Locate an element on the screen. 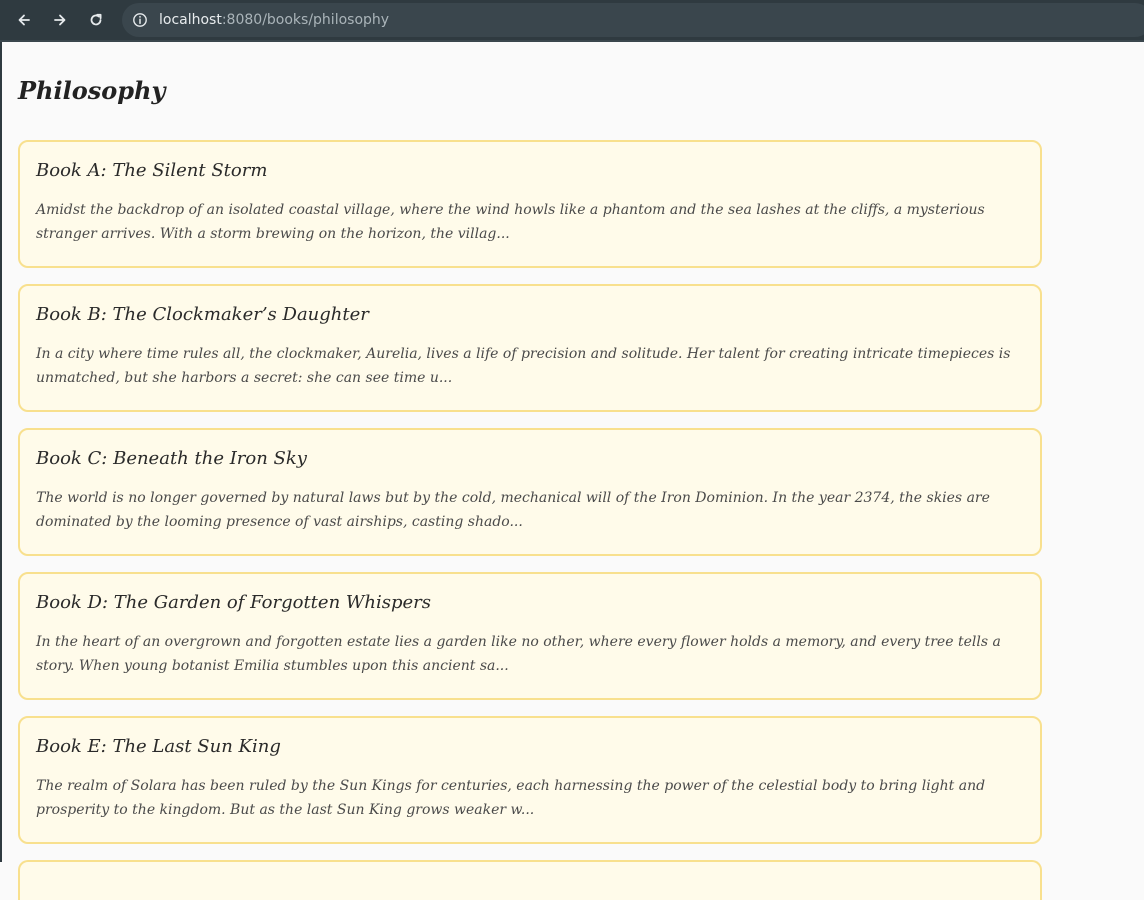 The width and height of the screenshot is (1144, 900). browser-toolbar: localhost:8080/books/philosophy is located at coordinates (572, 21).